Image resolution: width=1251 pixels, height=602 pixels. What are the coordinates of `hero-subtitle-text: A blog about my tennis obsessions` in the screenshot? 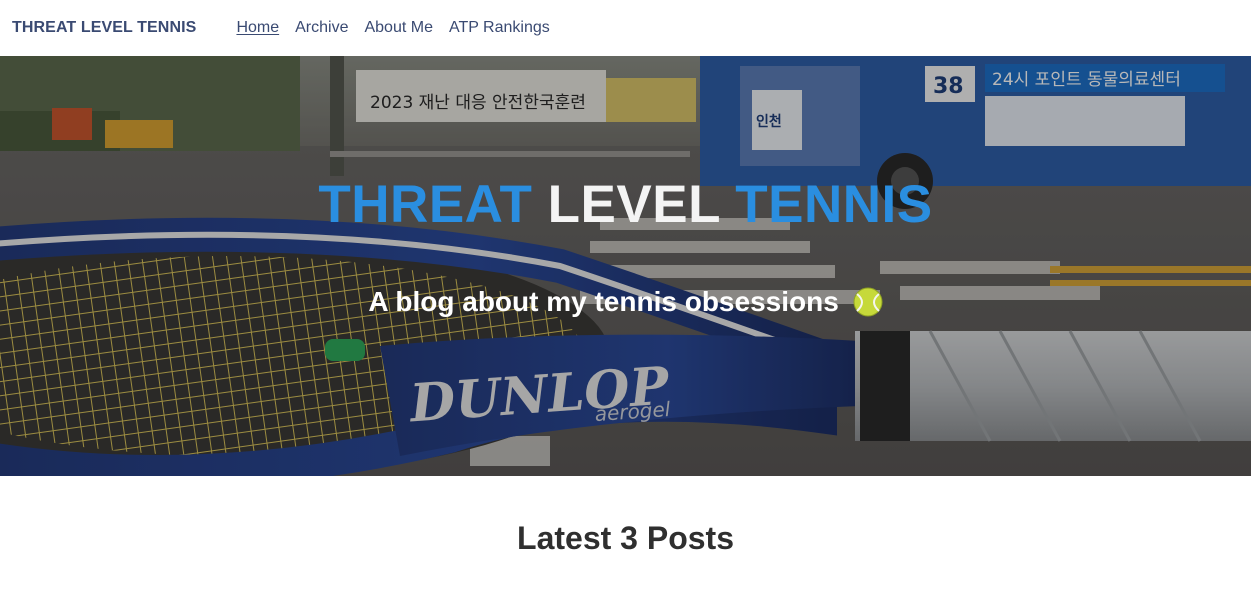 It's located at (603, 301).